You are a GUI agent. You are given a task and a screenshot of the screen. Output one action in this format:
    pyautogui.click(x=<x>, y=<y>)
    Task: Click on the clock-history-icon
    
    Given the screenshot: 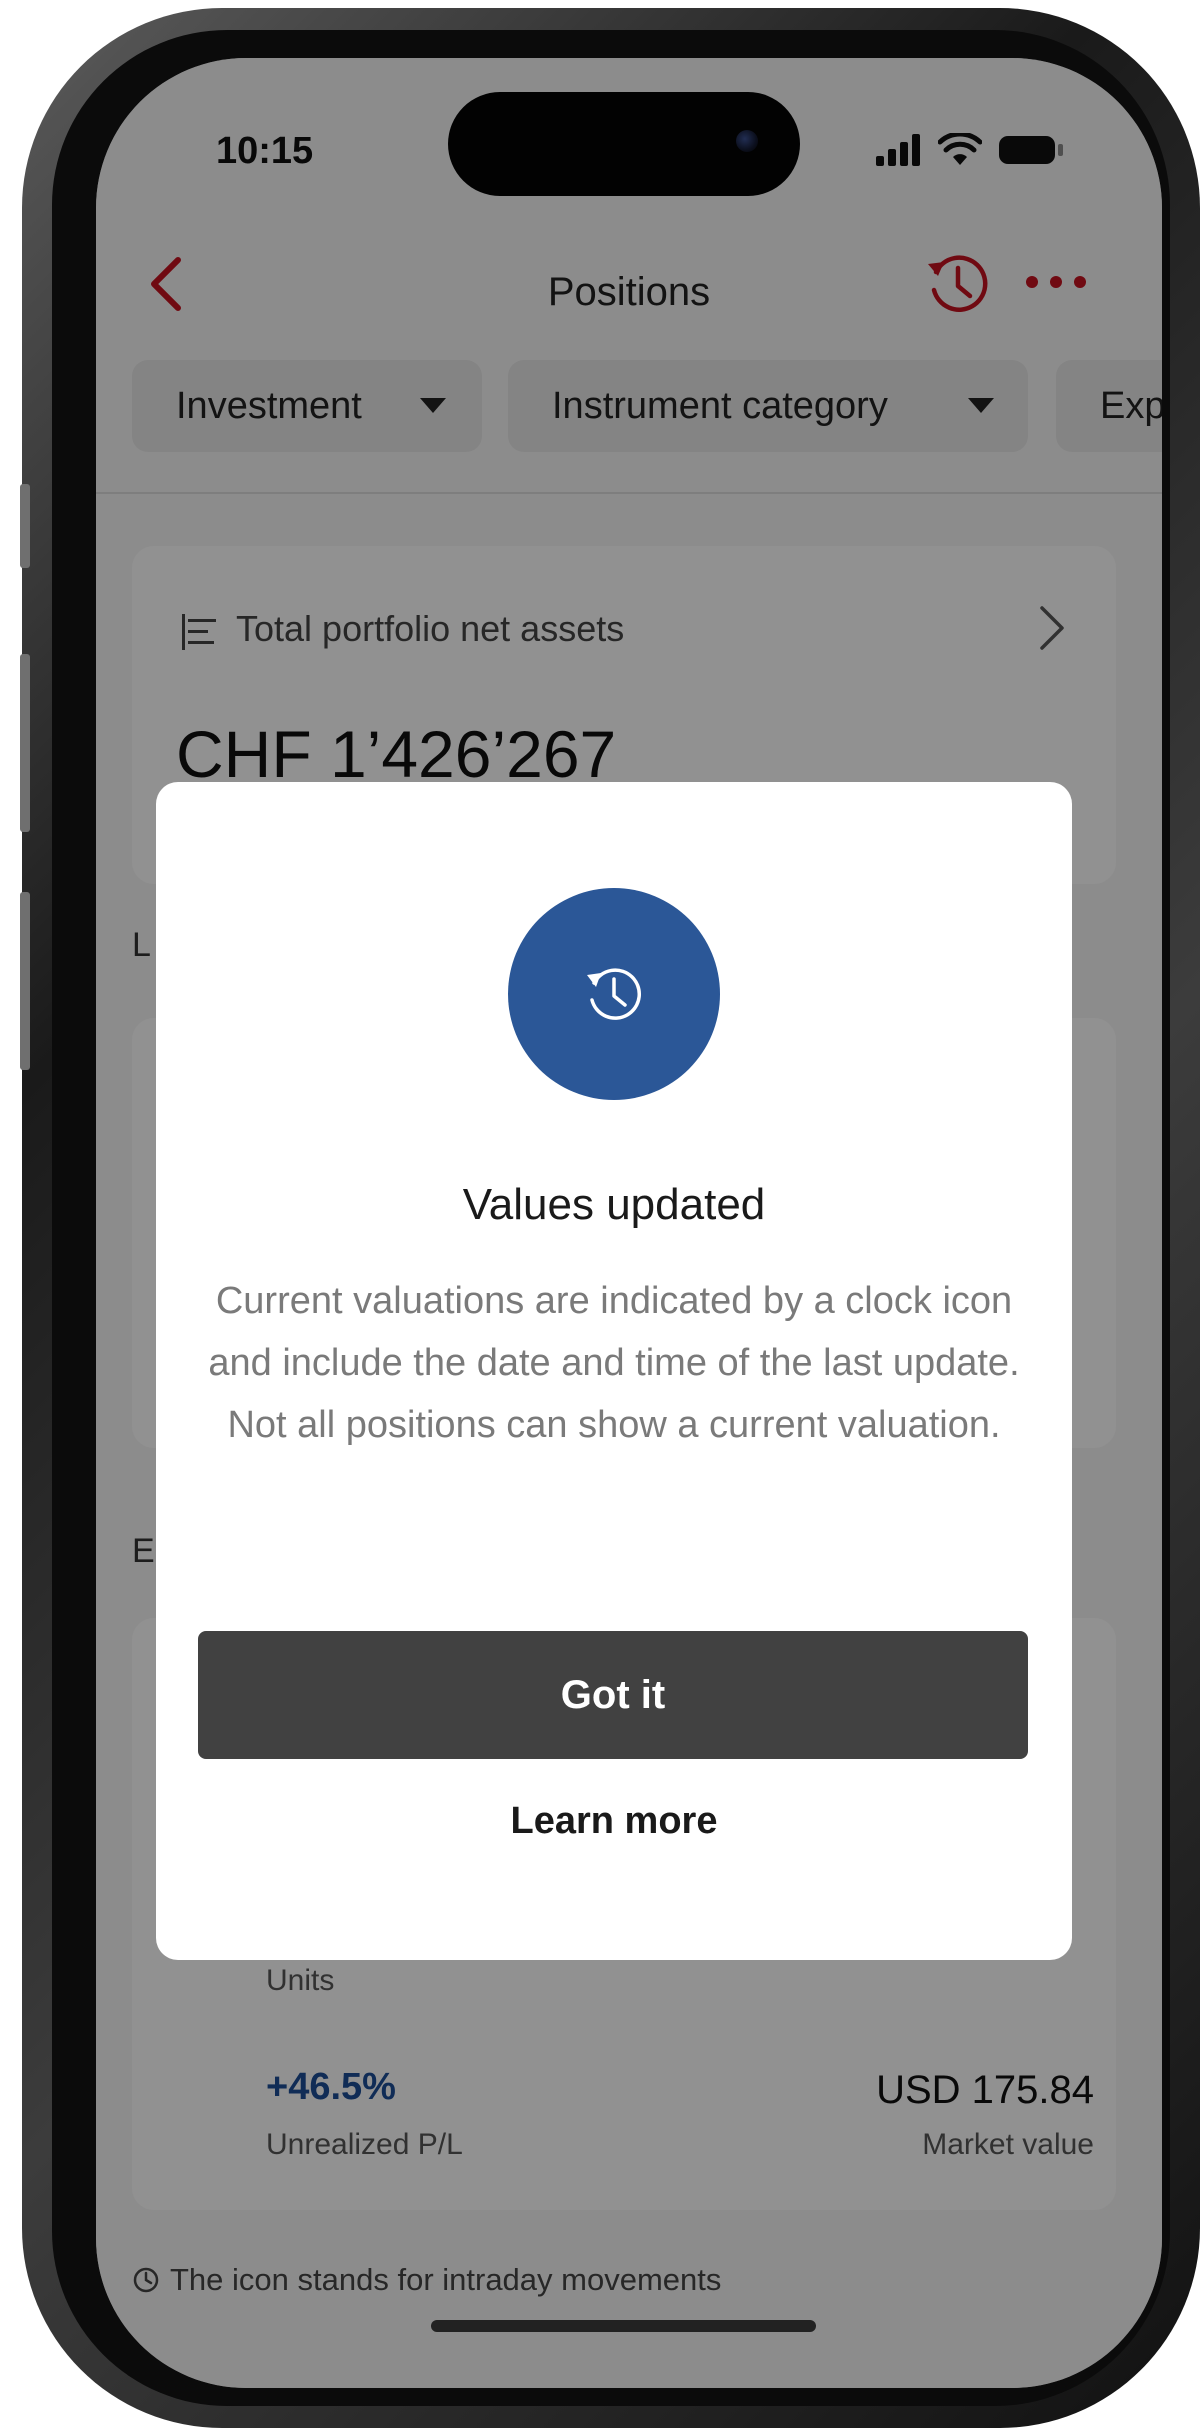 What is the action you would take?
    pyautogui.click(x=614, y=994)
    